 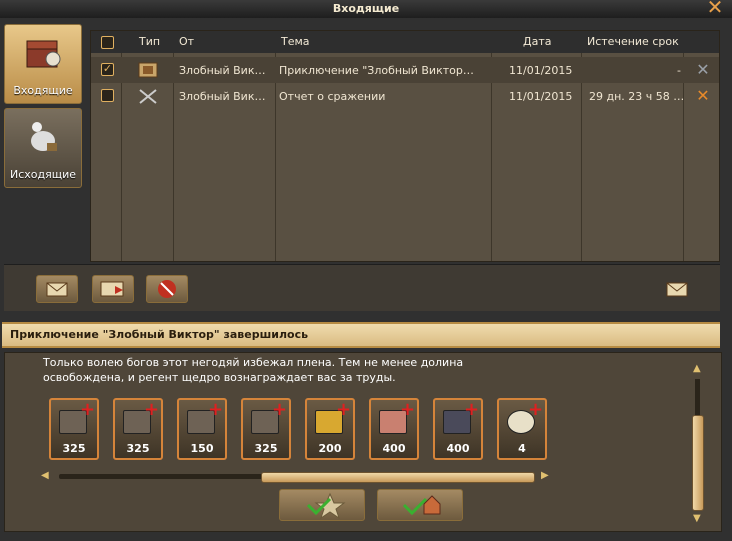 I want to click on column-type: Тип, so click(x=149, y=41).